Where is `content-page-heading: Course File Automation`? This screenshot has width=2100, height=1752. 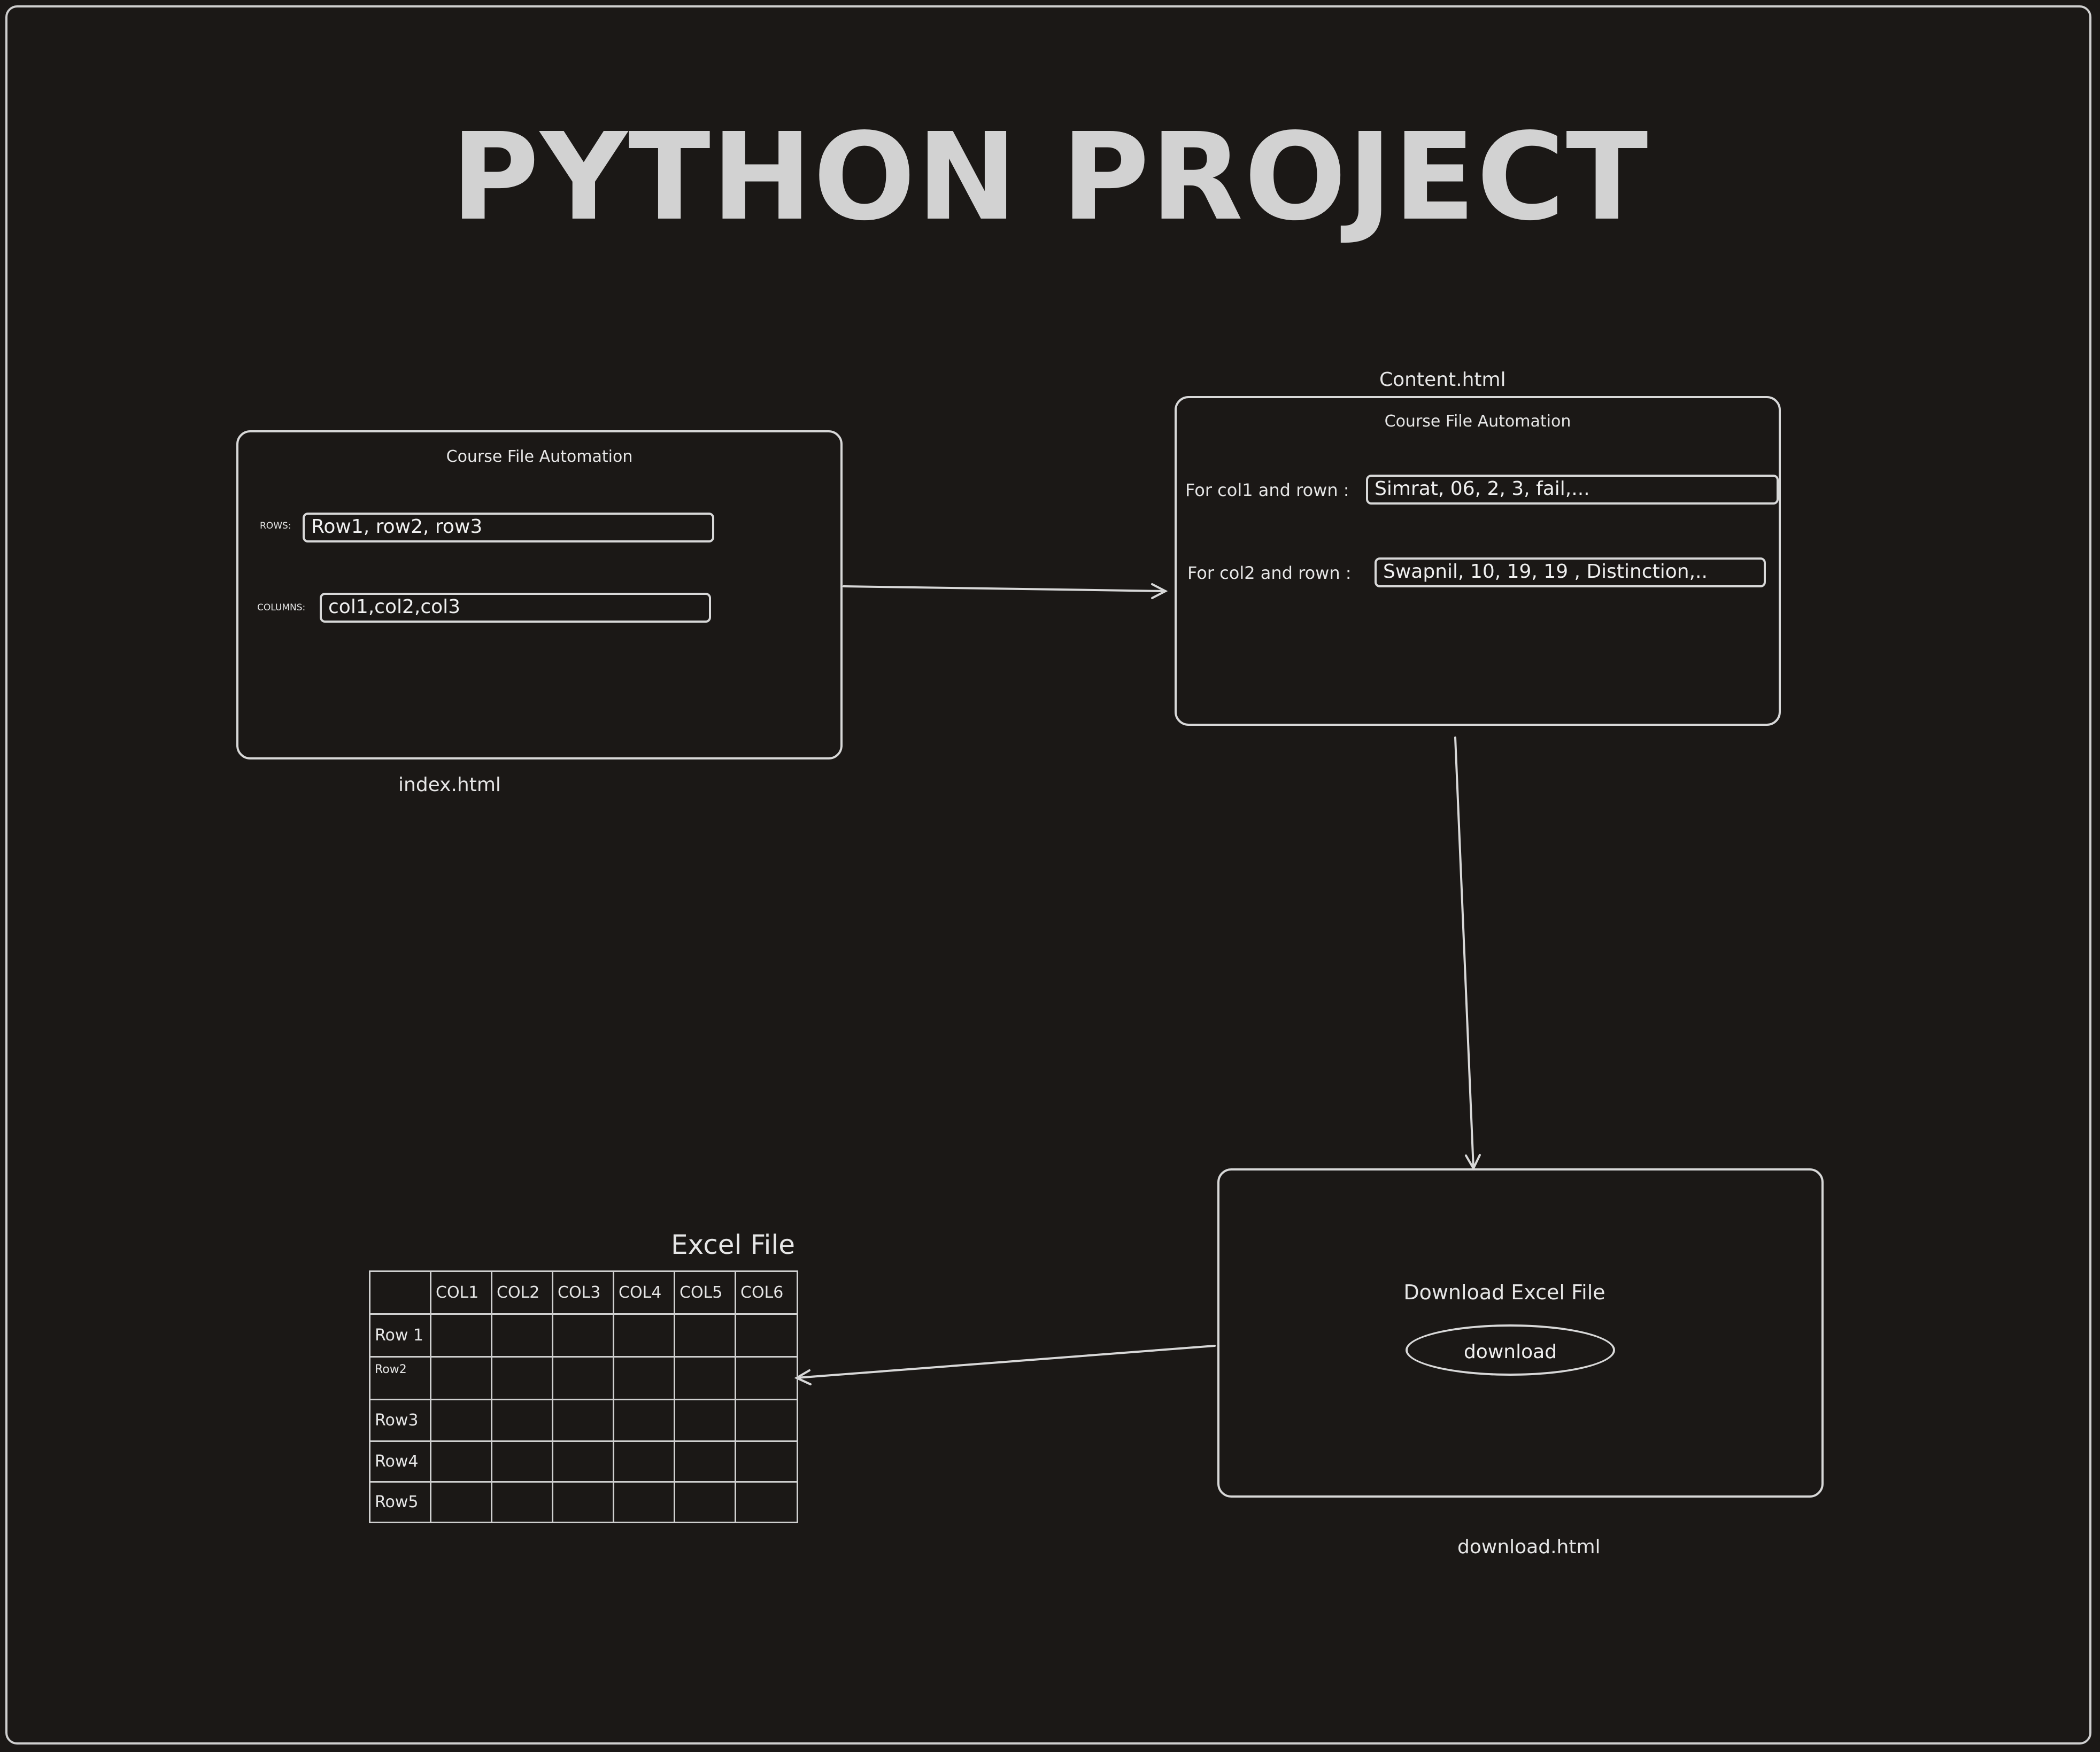
content-page-heading: Course File Automation is located at coordinates (1477, 421).